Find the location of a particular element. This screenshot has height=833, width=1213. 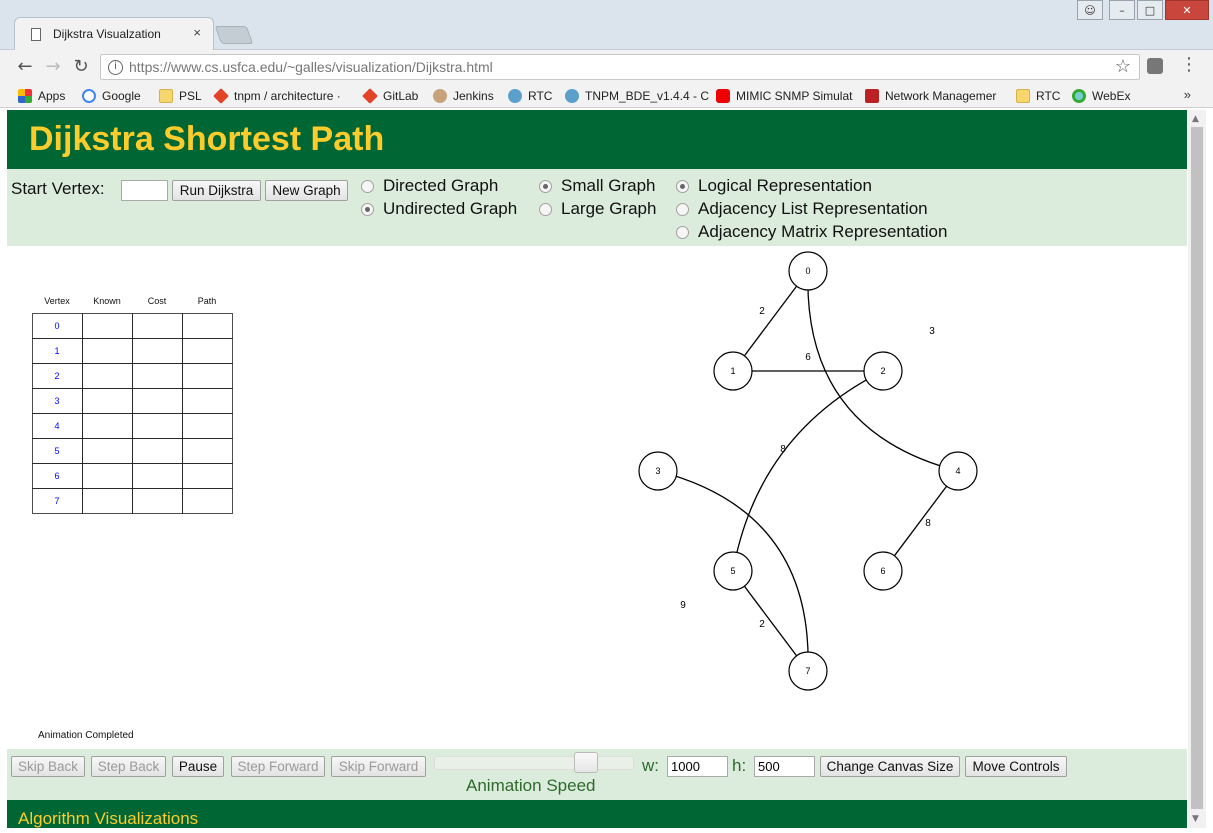

radio-label: Directed Graph is located at coordinates (441, 185).